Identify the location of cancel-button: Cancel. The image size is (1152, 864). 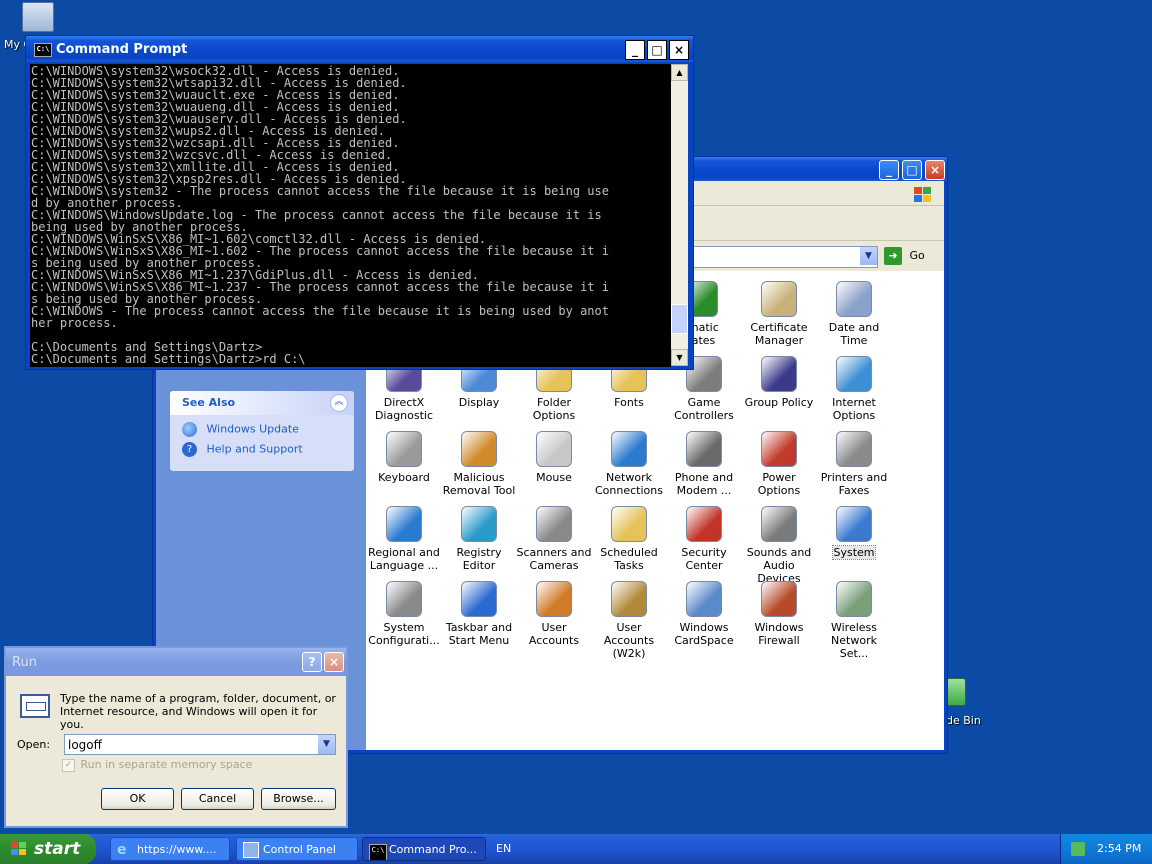
(217, 799).